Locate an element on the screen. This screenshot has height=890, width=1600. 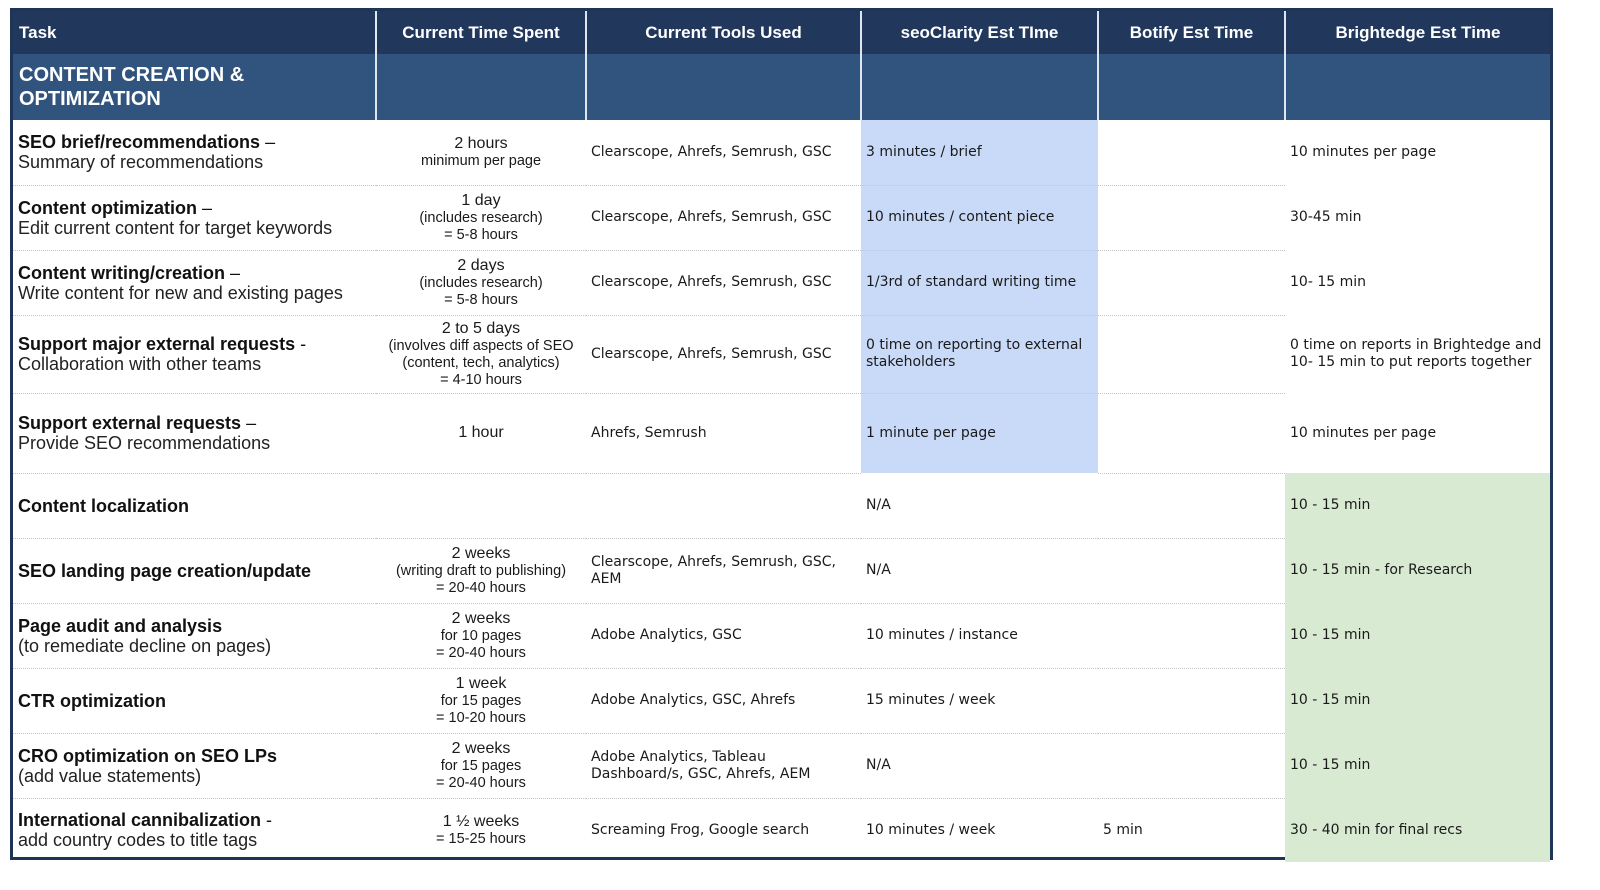
botify-text: 5 min is located at coordinates (1123, 829).